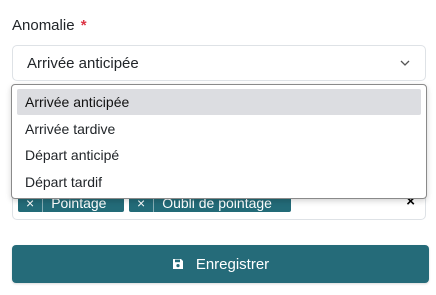 This screenshot has height=295, width=436. I want to click on anomalie-select-value: Arrivée anticipée, so click(83, 63).